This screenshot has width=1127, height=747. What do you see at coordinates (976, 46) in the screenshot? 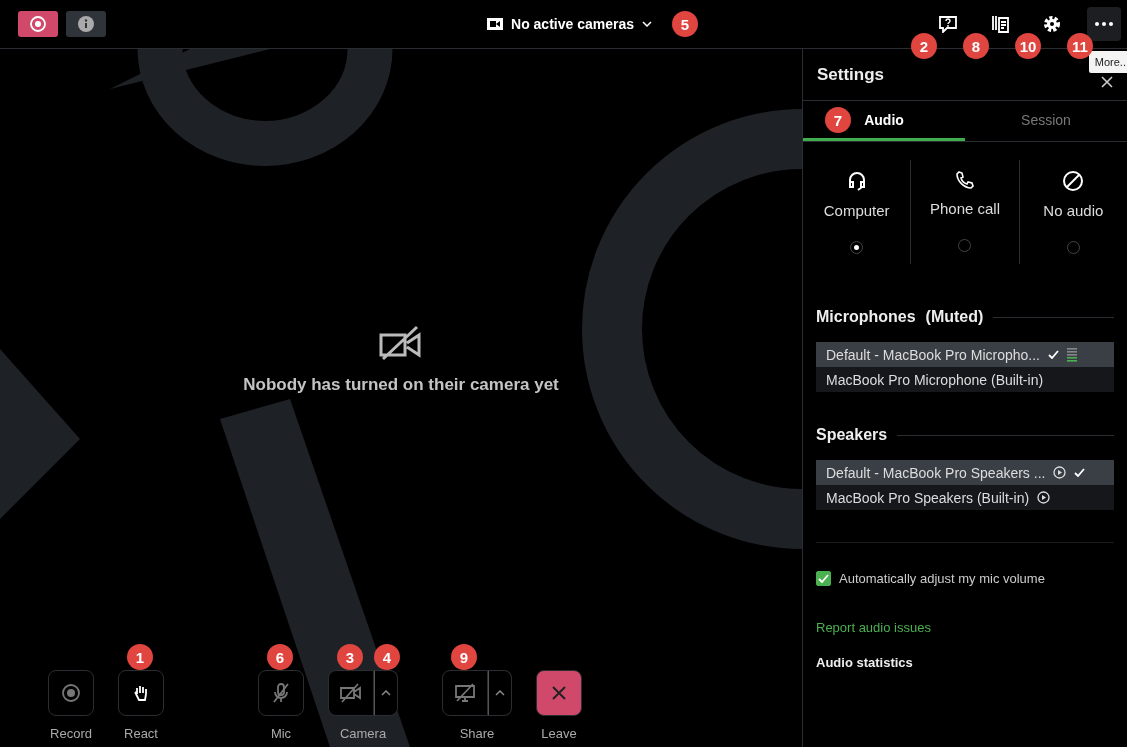
I see `number-badge: 8` at bounding box center [976, 46].